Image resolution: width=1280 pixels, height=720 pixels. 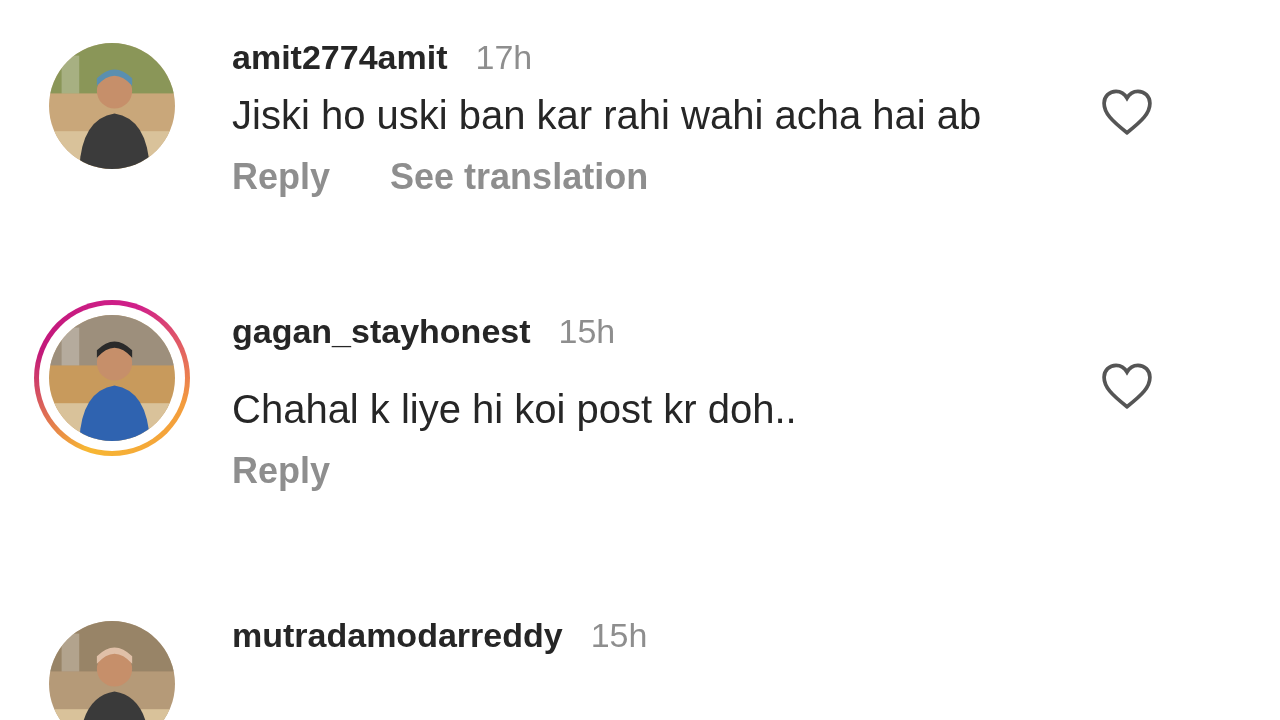 I want to click on username: mutradamodarreddy, so click(x=397, y=635).